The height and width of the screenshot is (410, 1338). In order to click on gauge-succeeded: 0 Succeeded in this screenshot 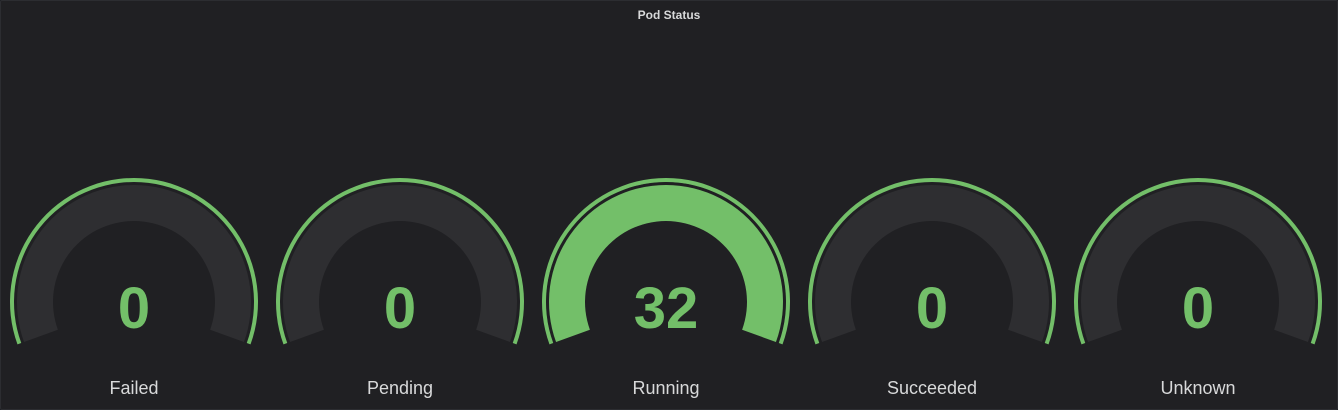, I will do `click(932, 280)`.